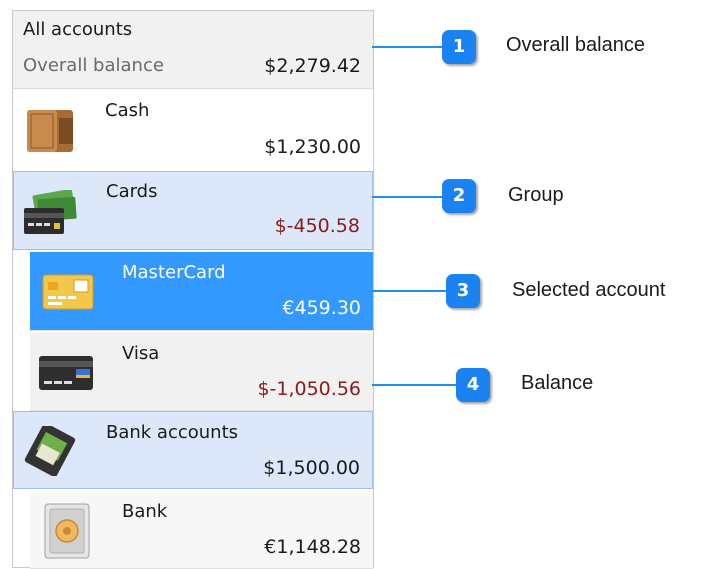 The width and height of the screenshot is (717, 569). What do you see at coordinates (145, 511) in the screenshot?
I see `account-name: Bank` at bounding box center [145, 511].